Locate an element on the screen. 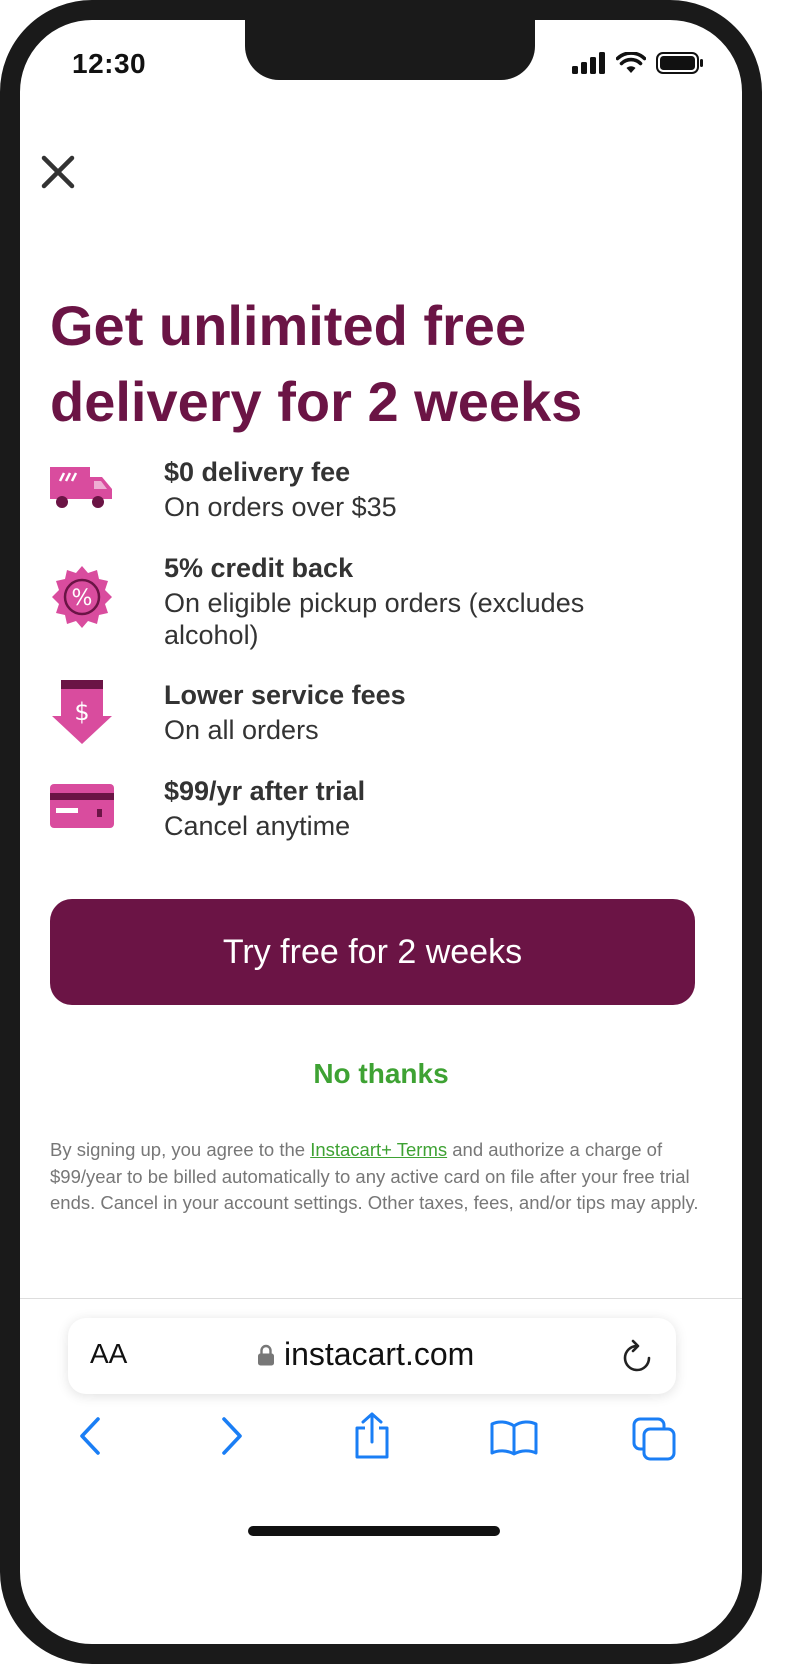 The height and width of the screenshot is (1664, 790). cellular-signal-icon is located at coordinates (588, 63).